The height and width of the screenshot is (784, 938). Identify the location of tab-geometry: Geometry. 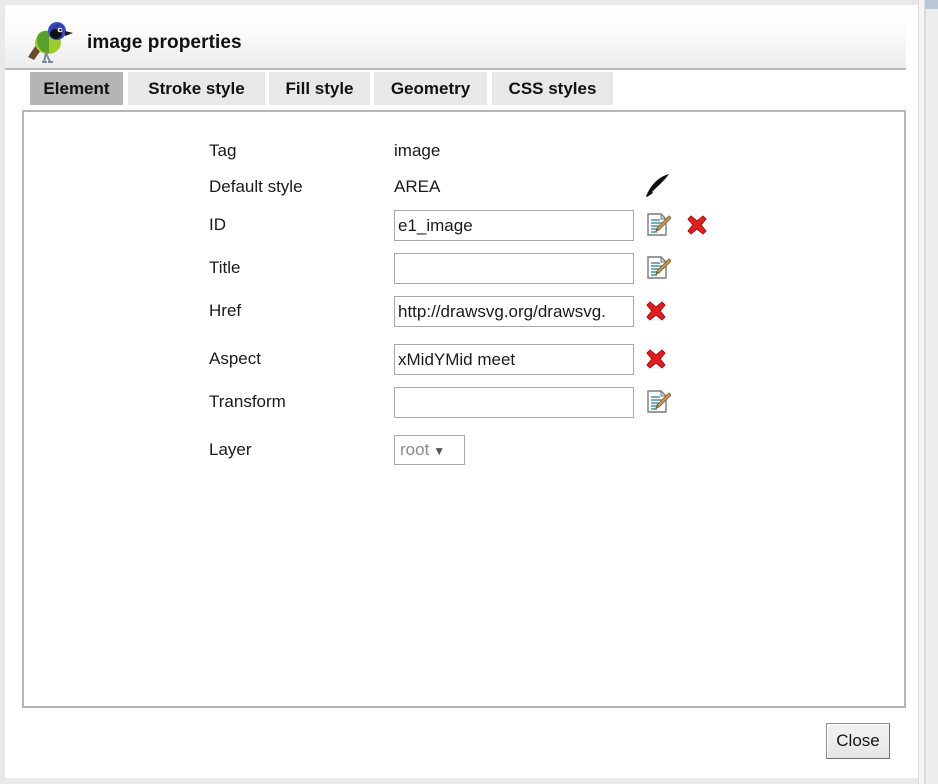
(430, 88).